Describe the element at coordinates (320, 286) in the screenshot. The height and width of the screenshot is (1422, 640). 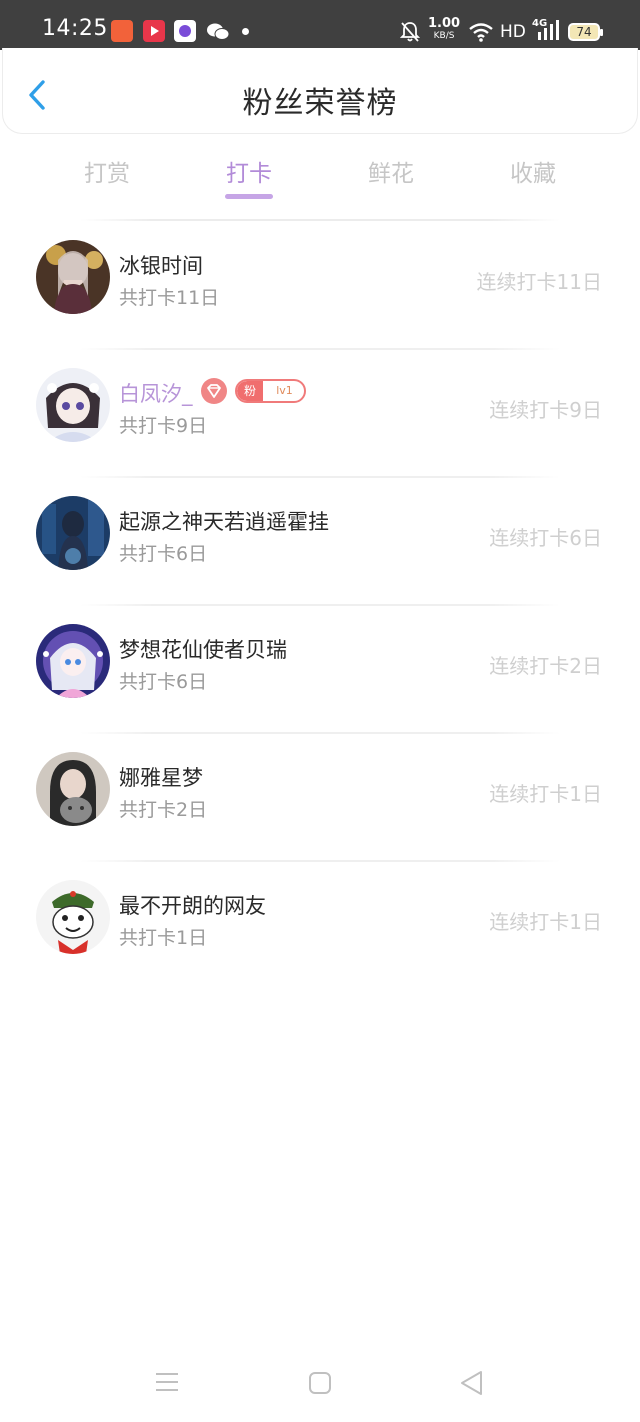
I see `list-item: 冰银时间 共打卡11日 连续打卡11日` at that location.